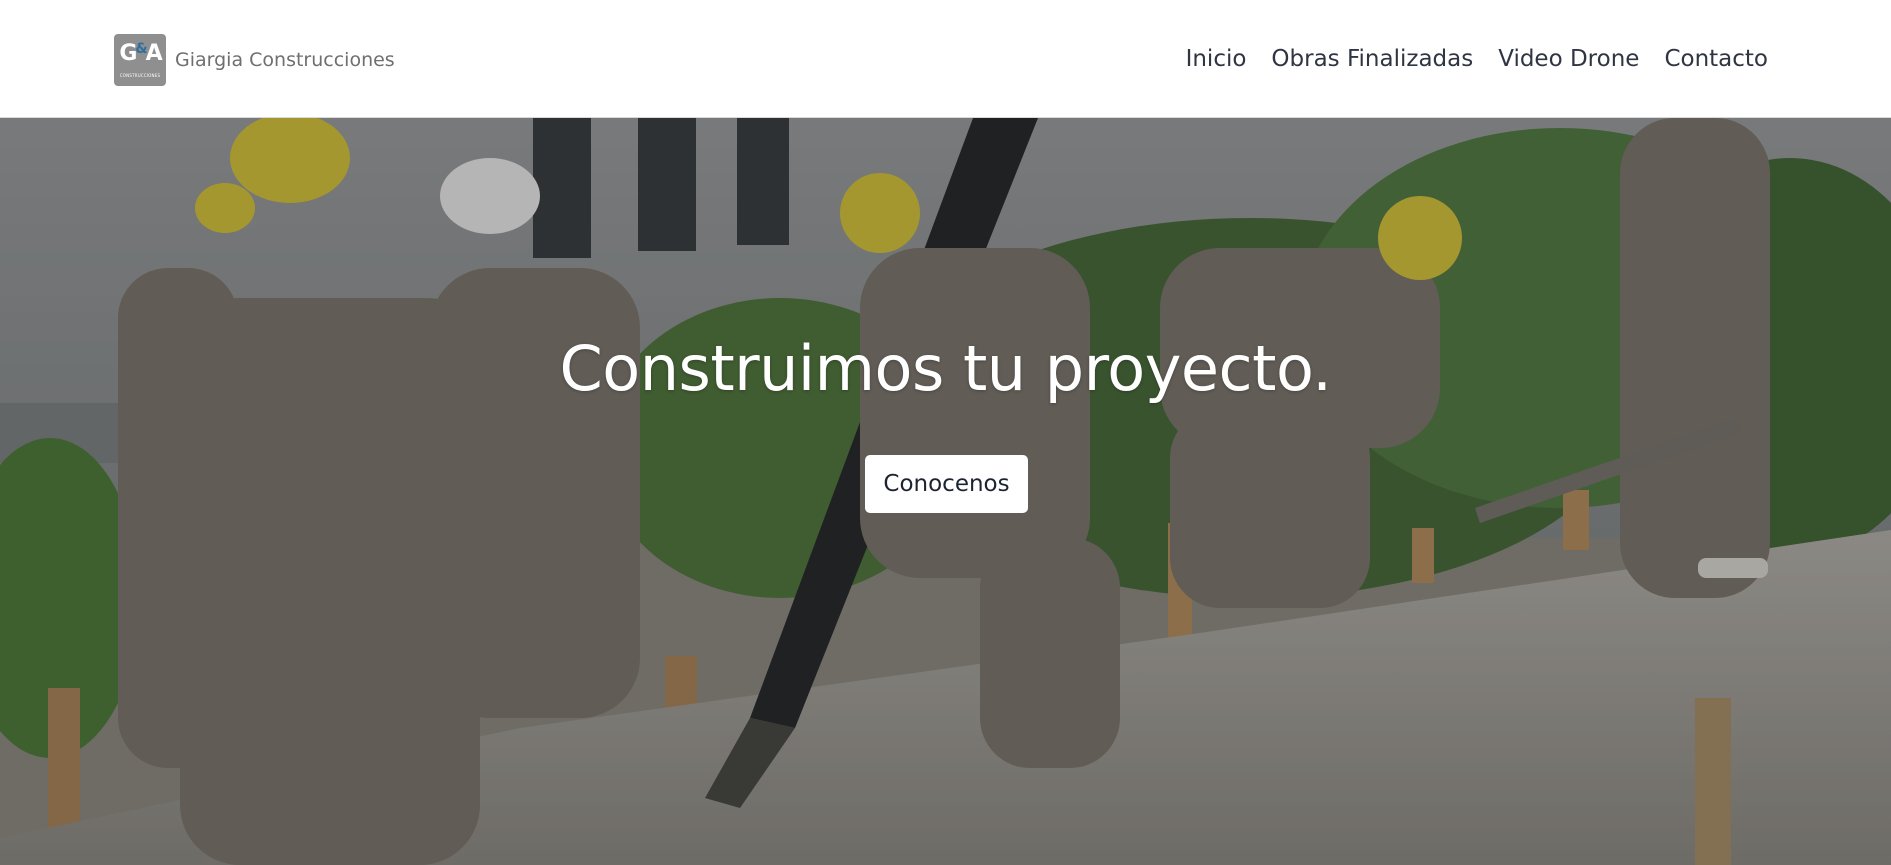 Image resolution: width=1891 pixels, height=865 pixels. I want to click on brand-name: Giargia Construcciones, so click(285, 60).